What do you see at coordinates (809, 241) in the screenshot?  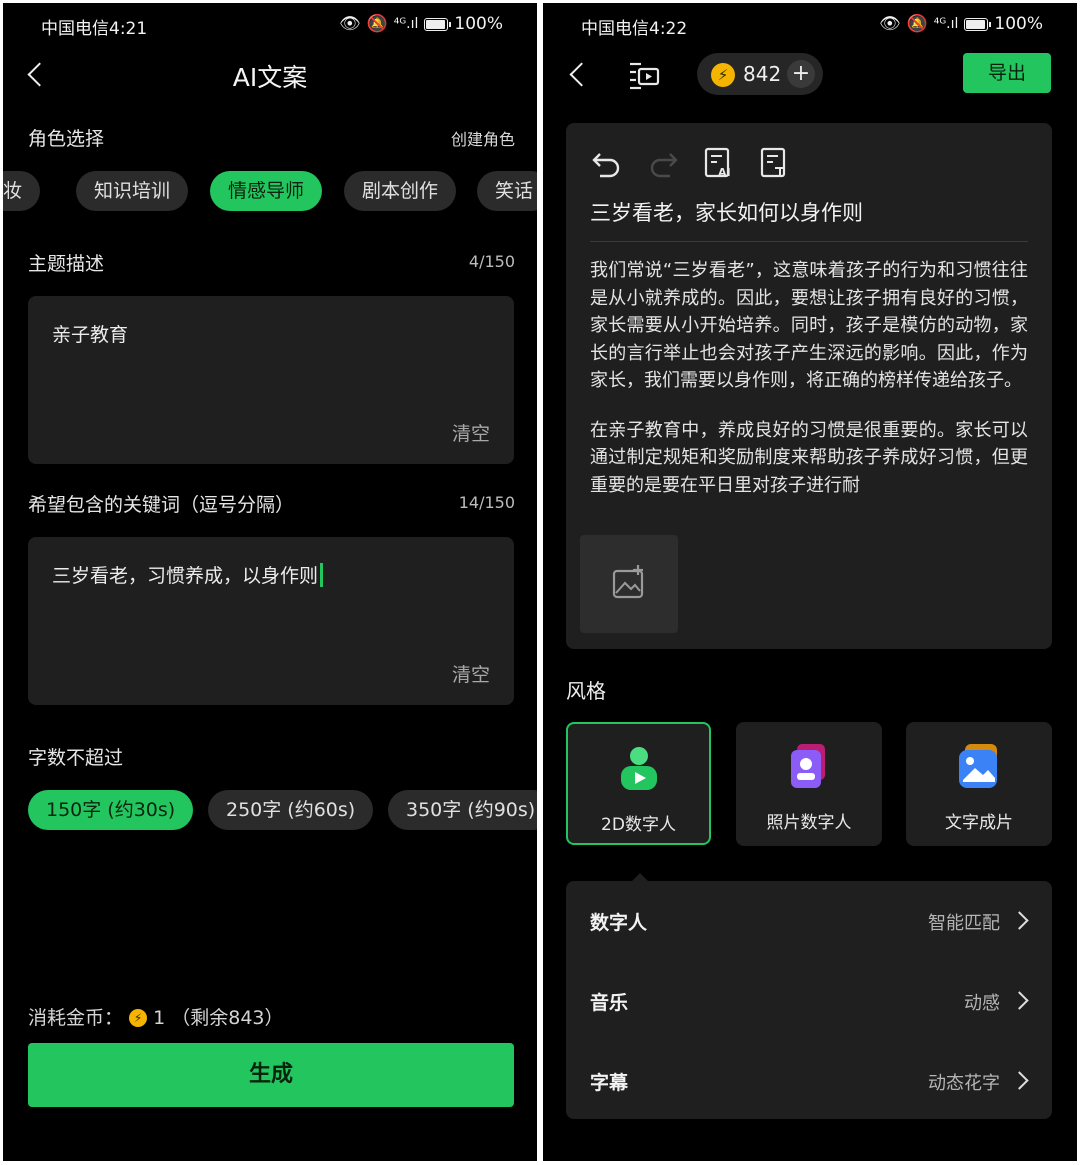 I see `title-divider` at bounding box center [809, 241].